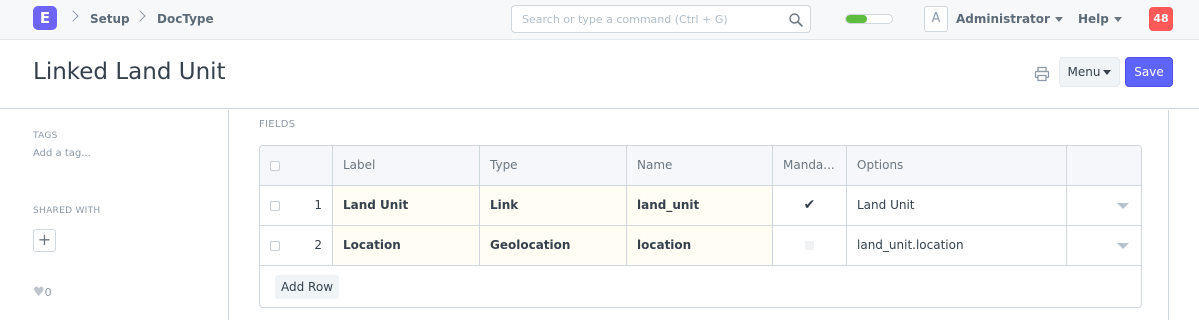  I want to click on table-row: 1 Land Unit Link land_unit ✔ Land Unit, so click(700, 206).